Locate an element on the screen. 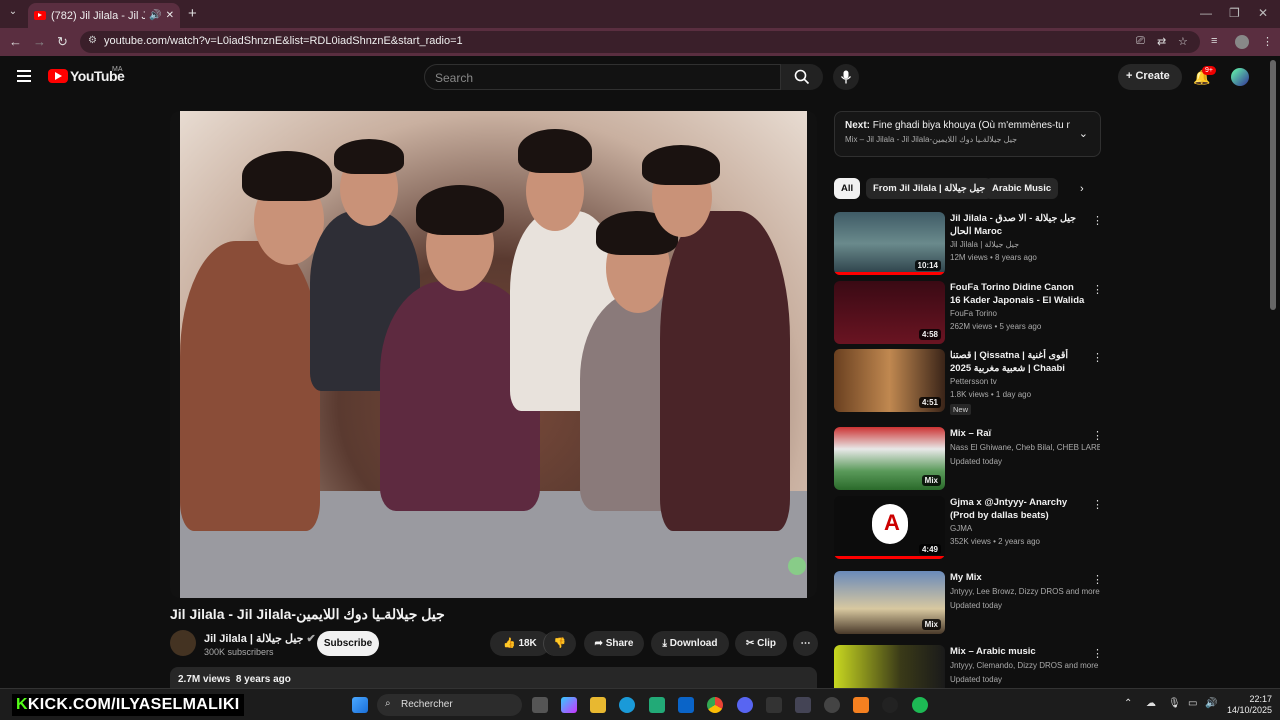 This screenshot has width=1280, height=720. edge-icon is located at coordinates (627, 705).